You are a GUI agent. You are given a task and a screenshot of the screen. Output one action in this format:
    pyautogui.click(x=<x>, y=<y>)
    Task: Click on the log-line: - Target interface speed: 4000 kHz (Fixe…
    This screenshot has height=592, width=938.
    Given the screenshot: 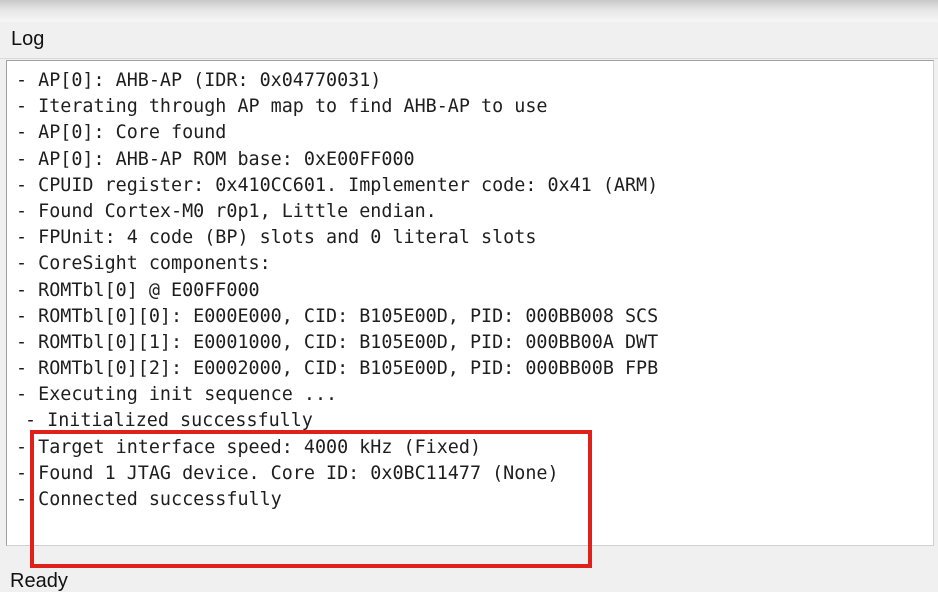 What is the action you would take?
    pyautogui.click(x=249, y=447)
    